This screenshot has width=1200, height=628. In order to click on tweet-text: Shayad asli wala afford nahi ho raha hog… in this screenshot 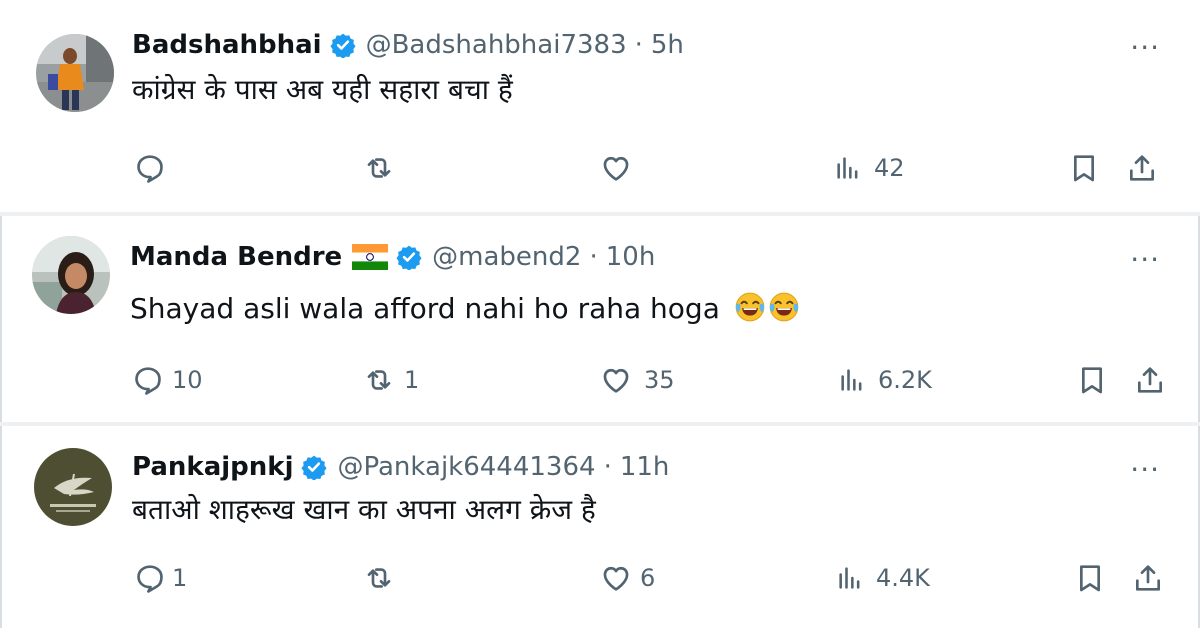, I will do `click(465, 311)`.